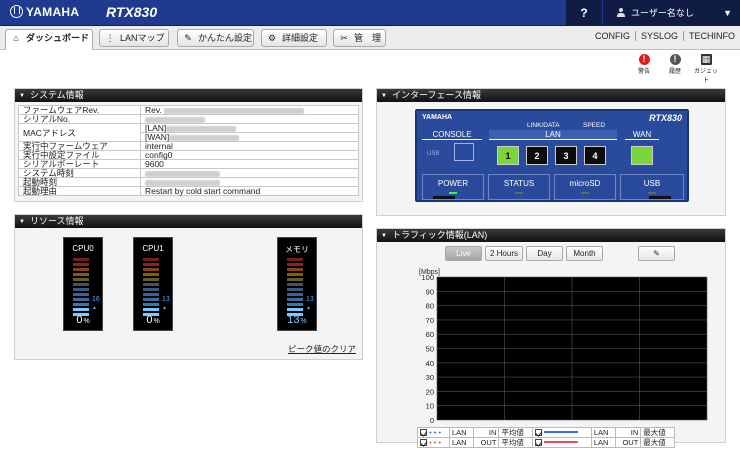  Describe the element at coordinates (297, 249) in the screenshot. I see `gauge-title: メモリ` at that location.